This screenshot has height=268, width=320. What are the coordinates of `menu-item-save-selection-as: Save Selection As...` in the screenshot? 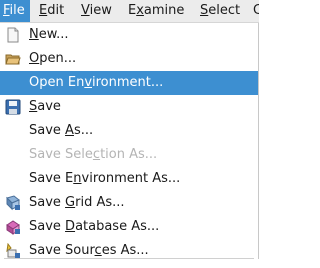 It's located at (93, 154).